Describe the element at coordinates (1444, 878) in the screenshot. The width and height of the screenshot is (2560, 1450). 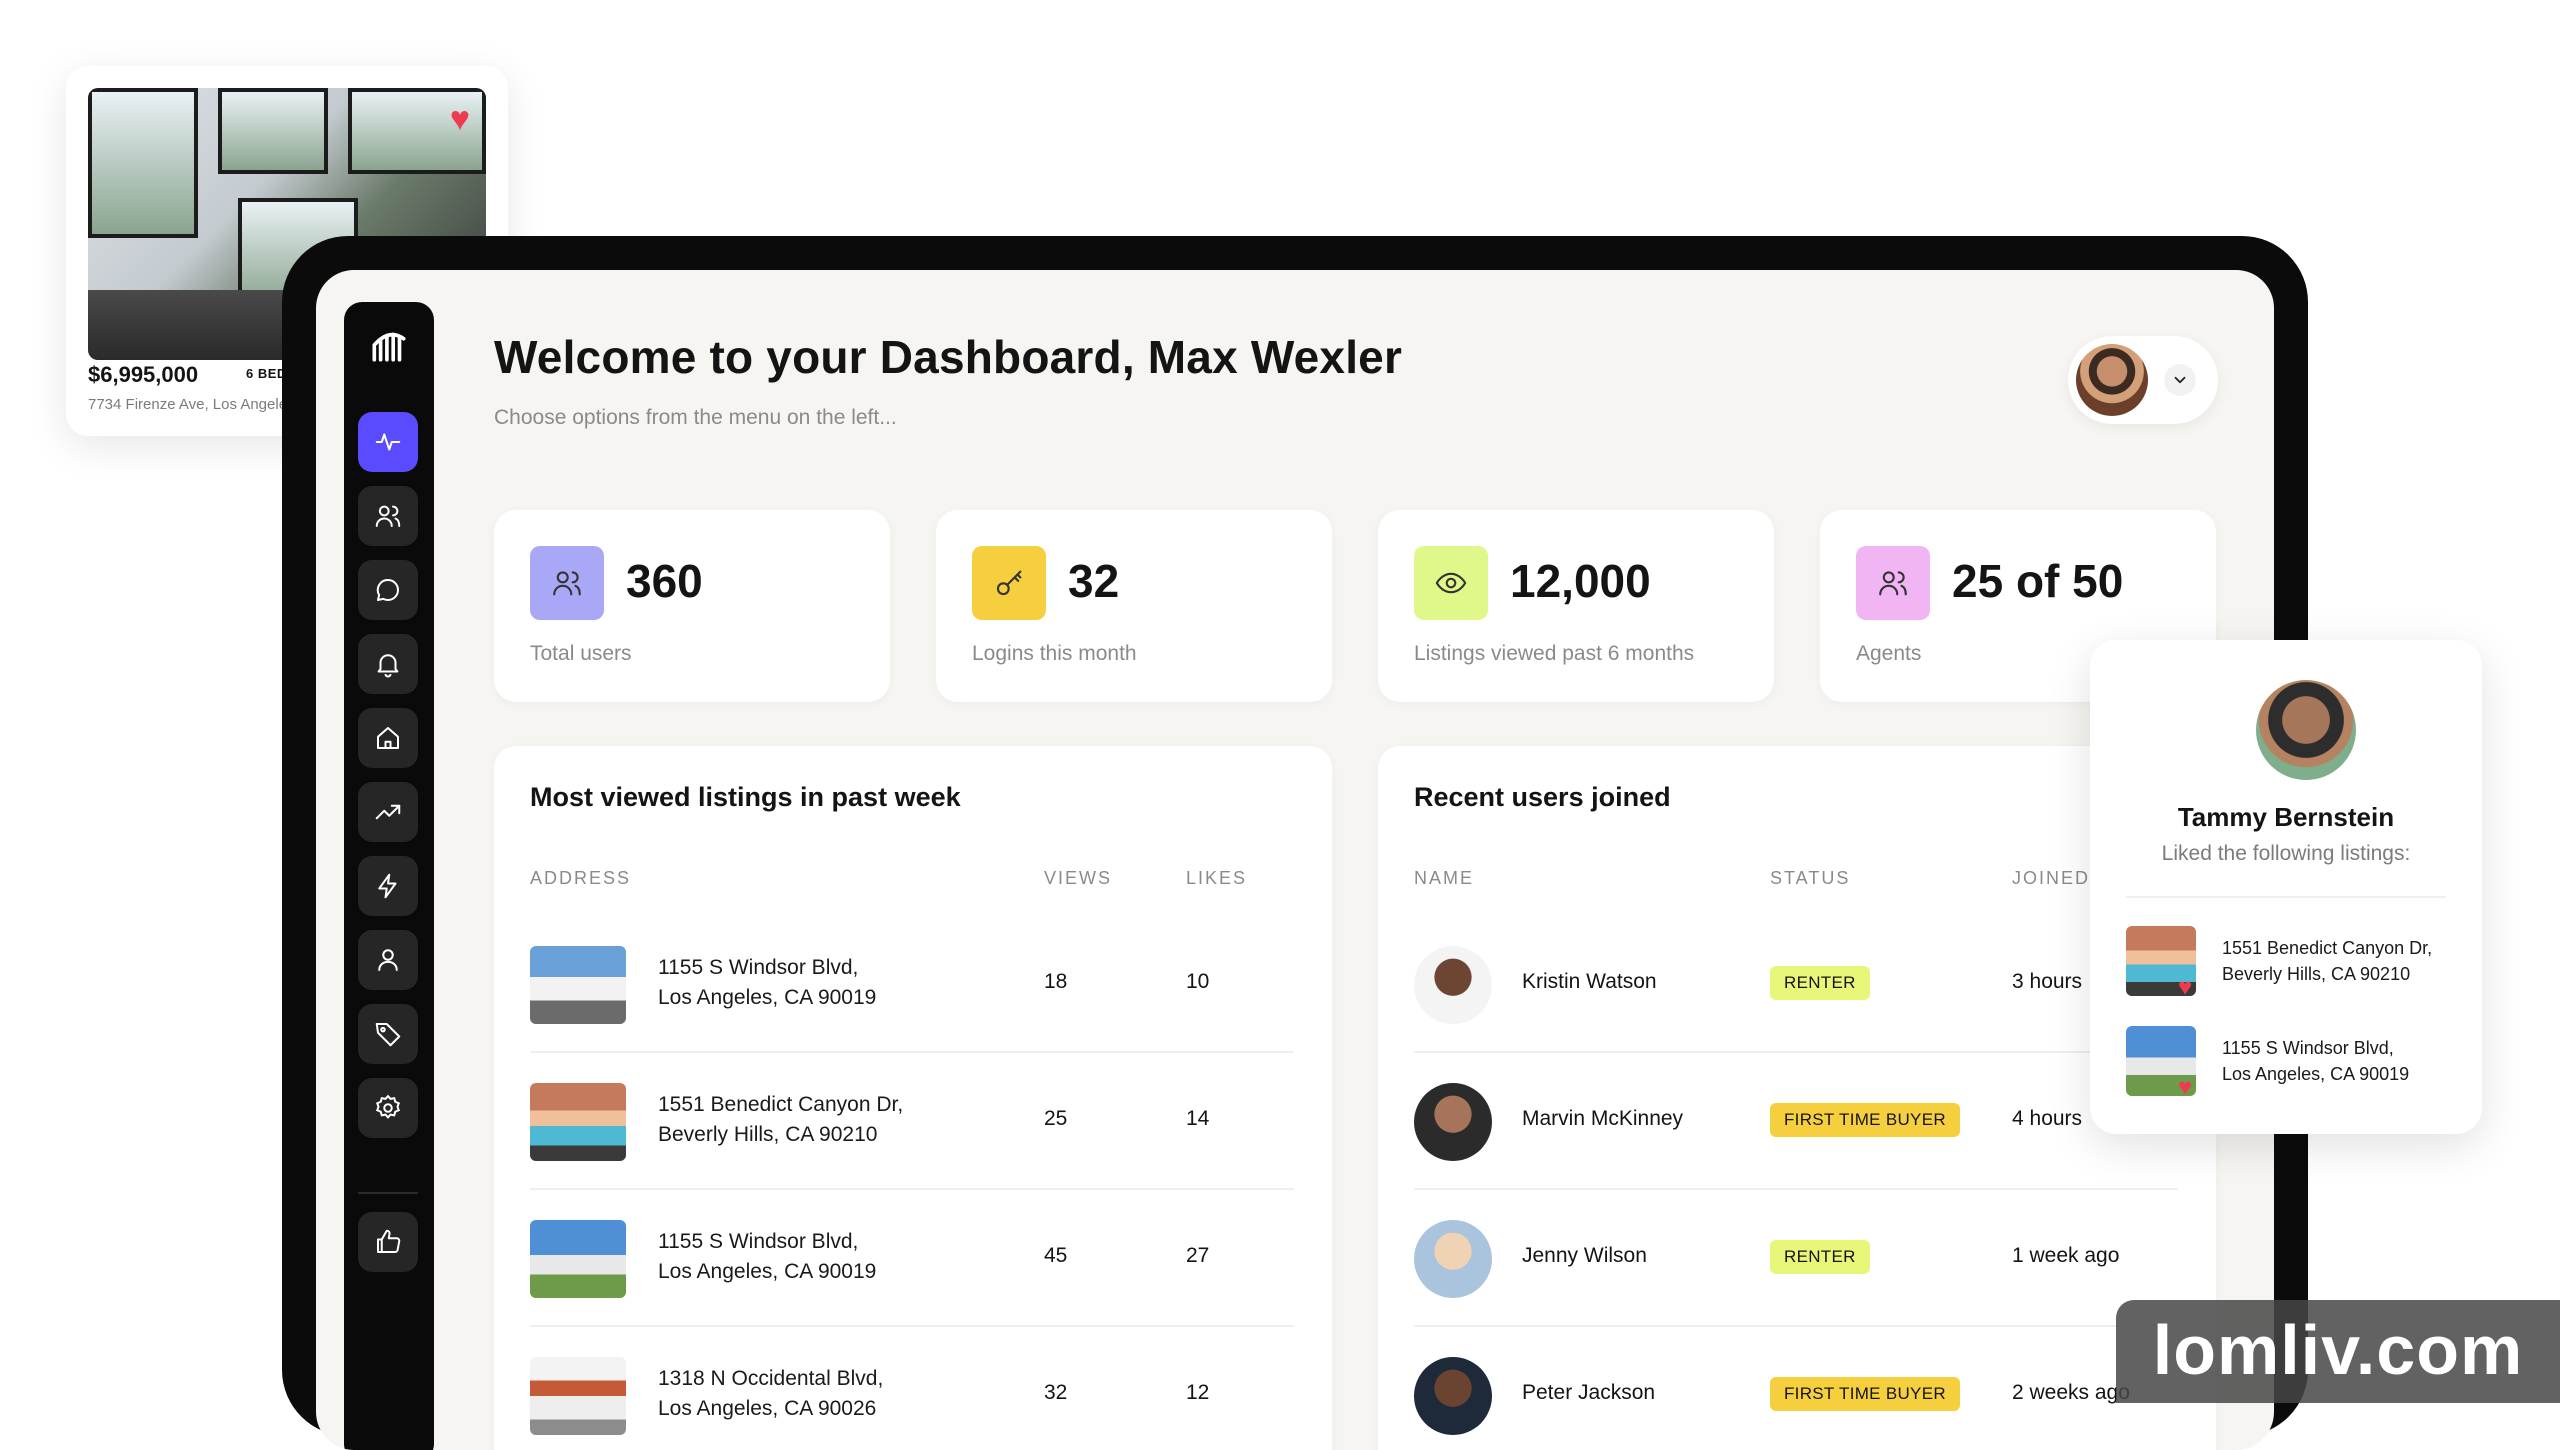
I see `column-header-name: NAME` at that location.